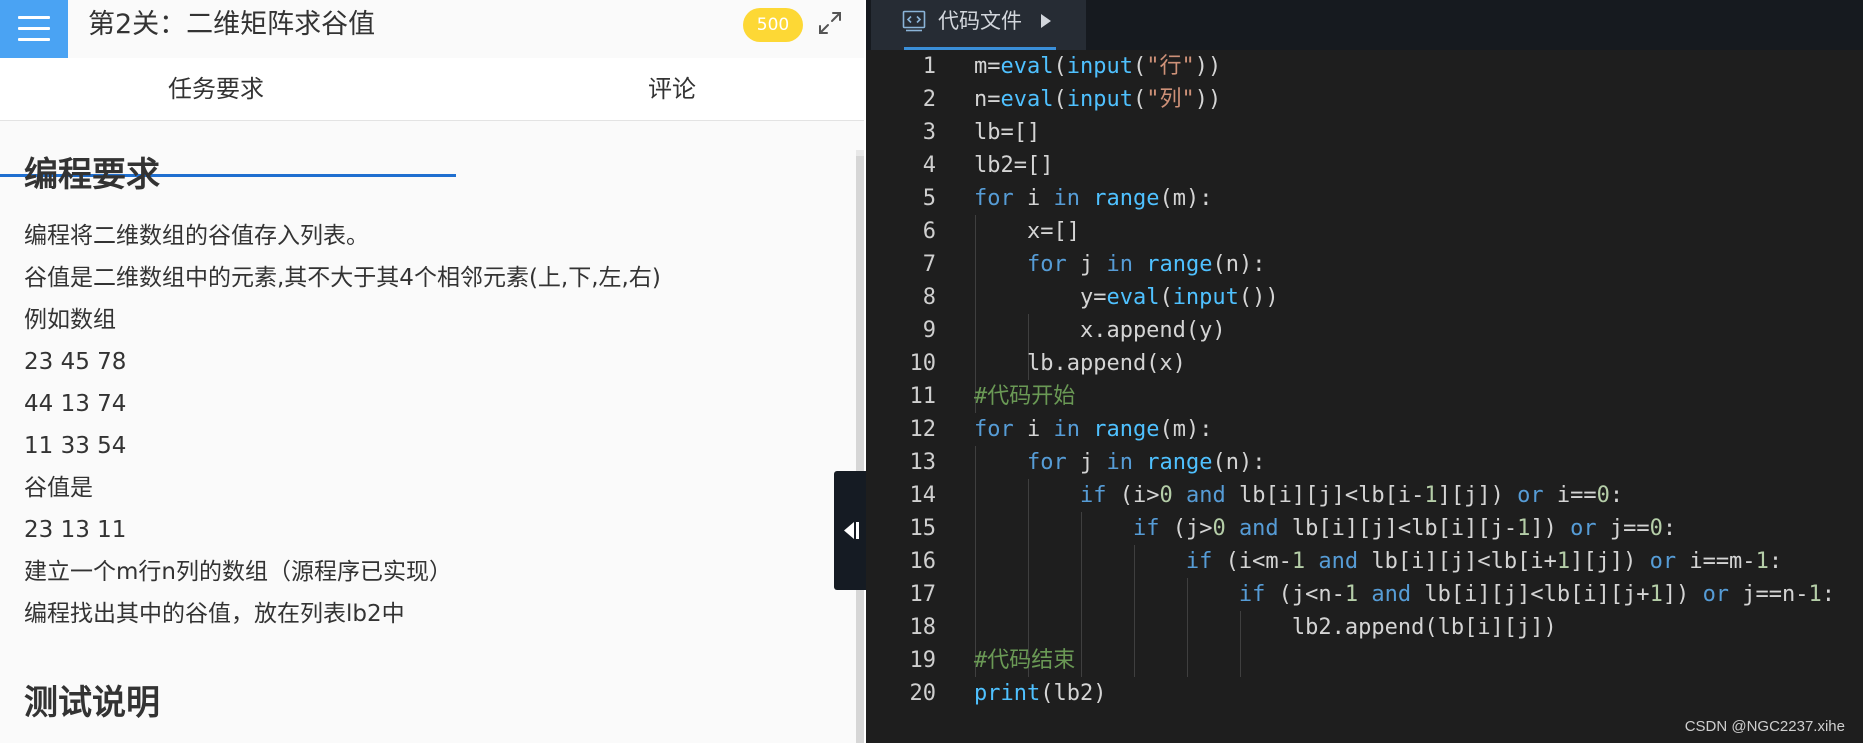  Describe the element at coordinates (58, 488) in the screenshot. I see `content-line: 谷值是` at that location.